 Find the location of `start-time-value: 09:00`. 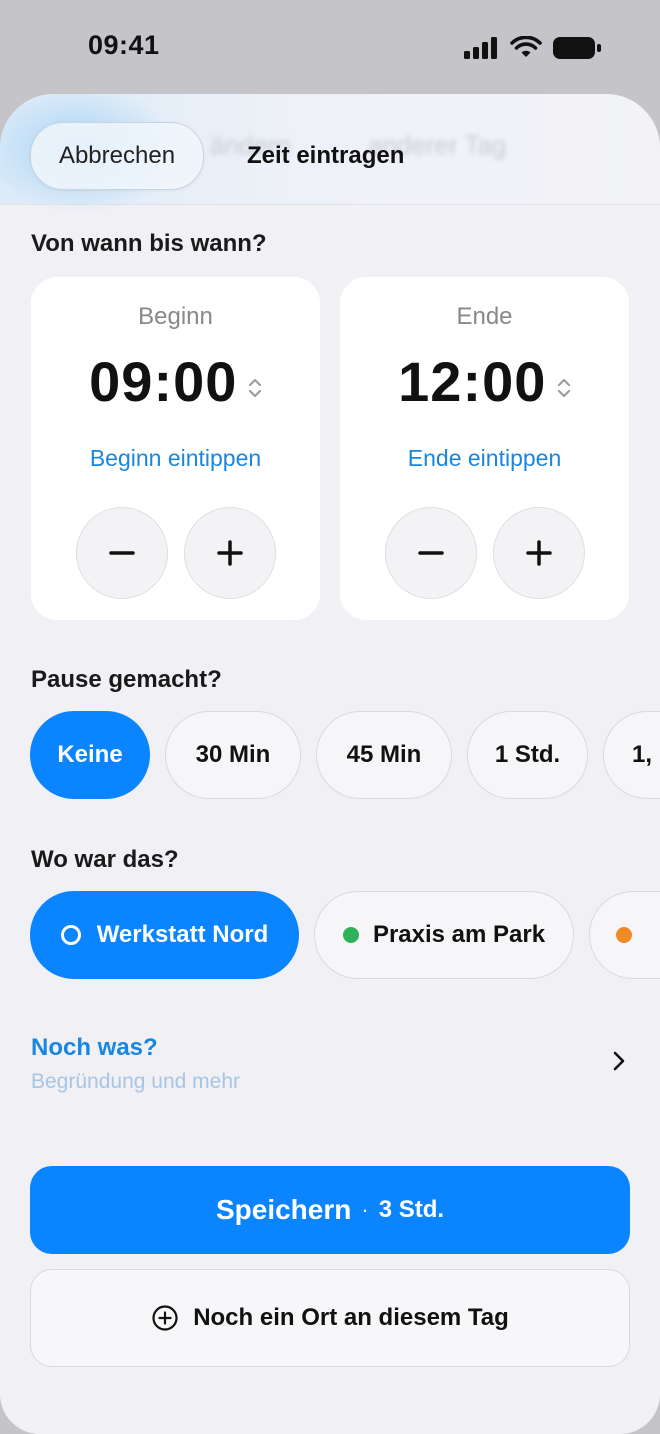

start-time-value: 09:00 is located at coordinates (163, 381).